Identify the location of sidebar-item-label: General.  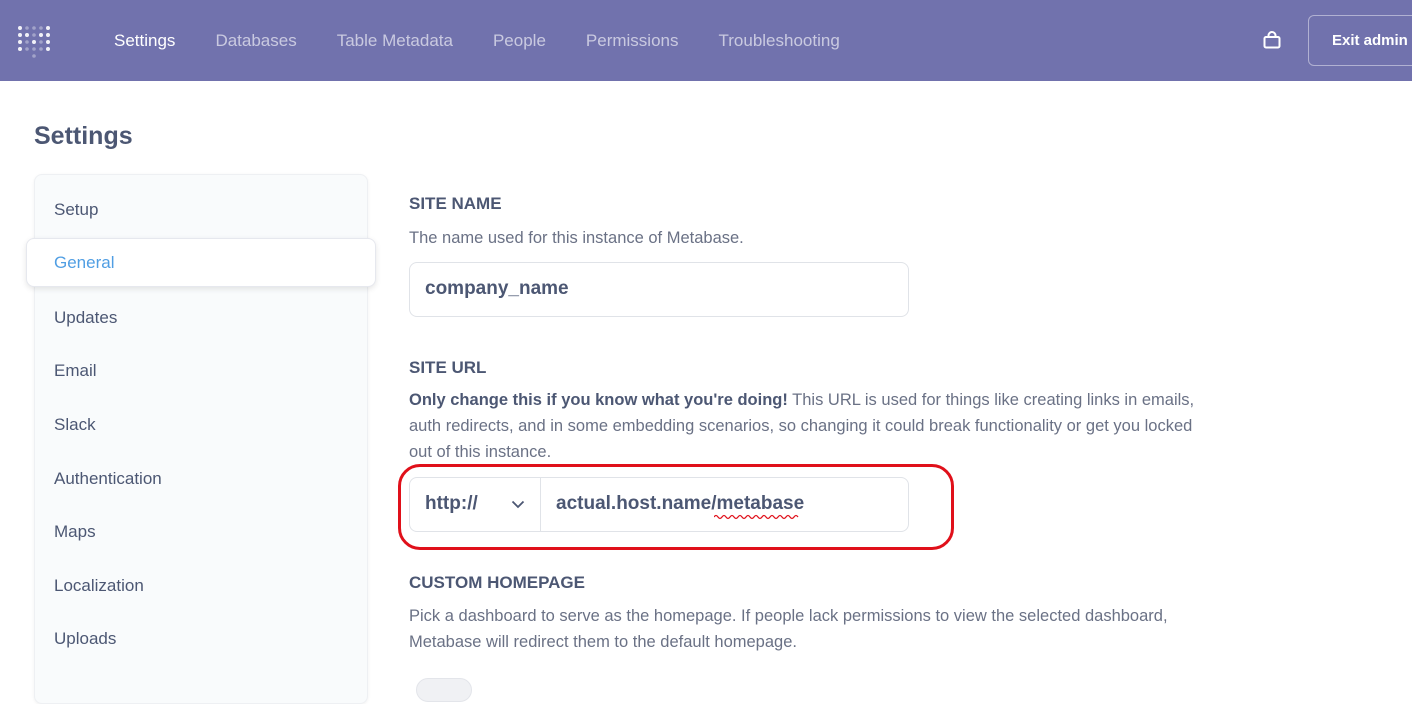
(84, 262).